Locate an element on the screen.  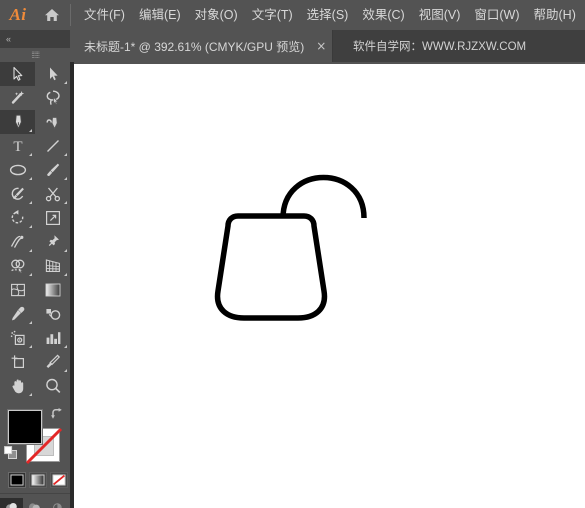
tools-panel: ⁞⁞⁞⁞⁞⁞ T is located at coordinates (35, 278).